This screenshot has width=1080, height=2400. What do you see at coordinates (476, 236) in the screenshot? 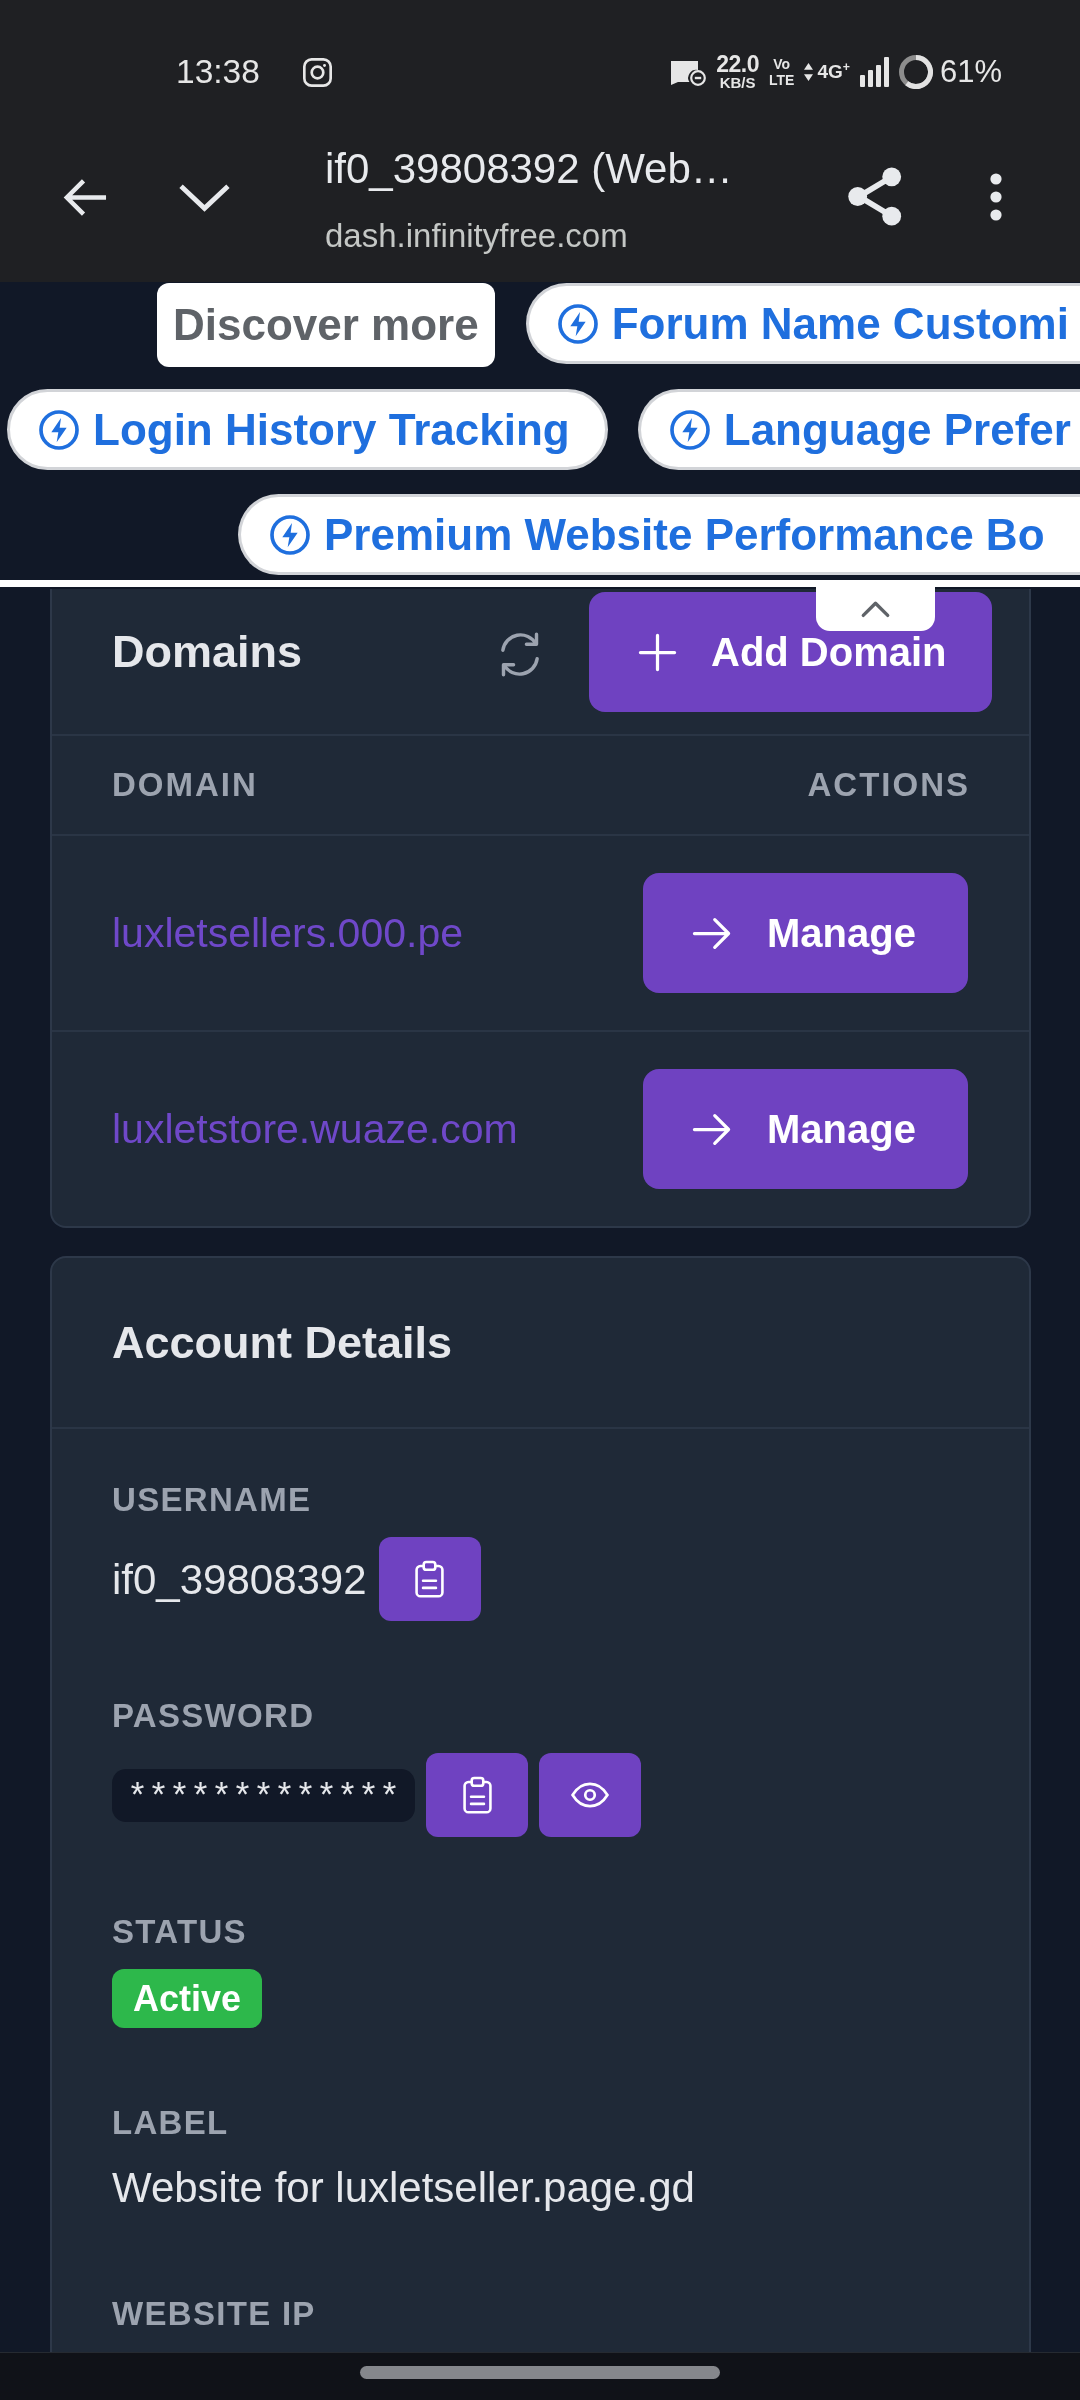
I see `page-url: dash.infinityfree.com` at bounding box center [476, 236].